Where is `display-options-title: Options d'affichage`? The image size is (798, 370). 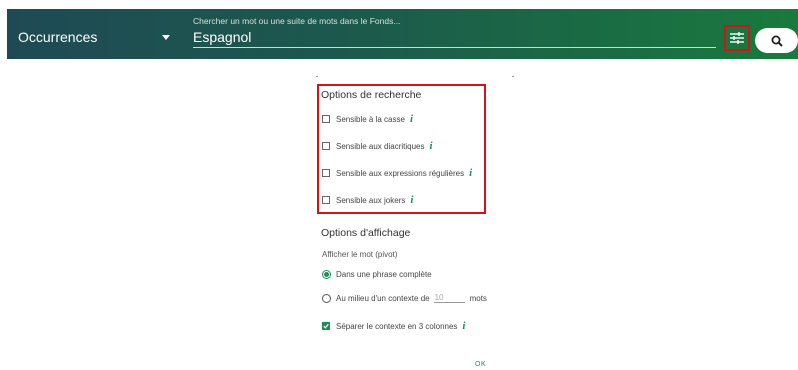 display-options-title: Options d'affichage is located at coordinates (366, 233).